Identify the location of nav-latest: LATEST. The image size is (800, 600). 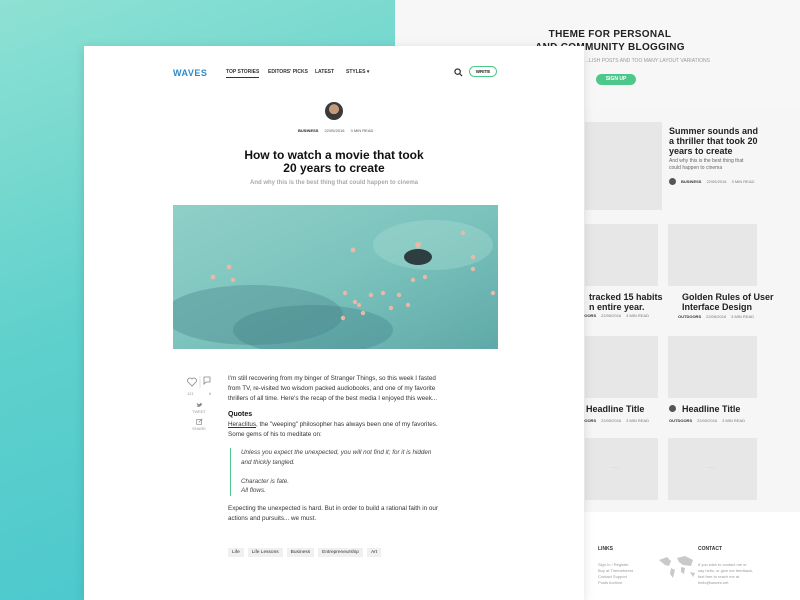
(324, 72).